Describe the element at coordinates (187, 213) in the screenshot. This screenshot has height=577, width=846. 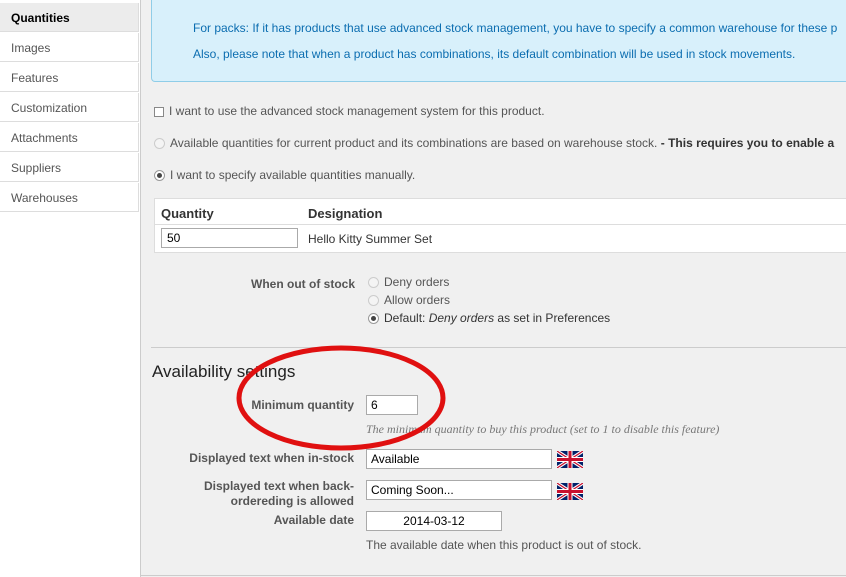
I see `column-header-quantity: Quantity` at that location.